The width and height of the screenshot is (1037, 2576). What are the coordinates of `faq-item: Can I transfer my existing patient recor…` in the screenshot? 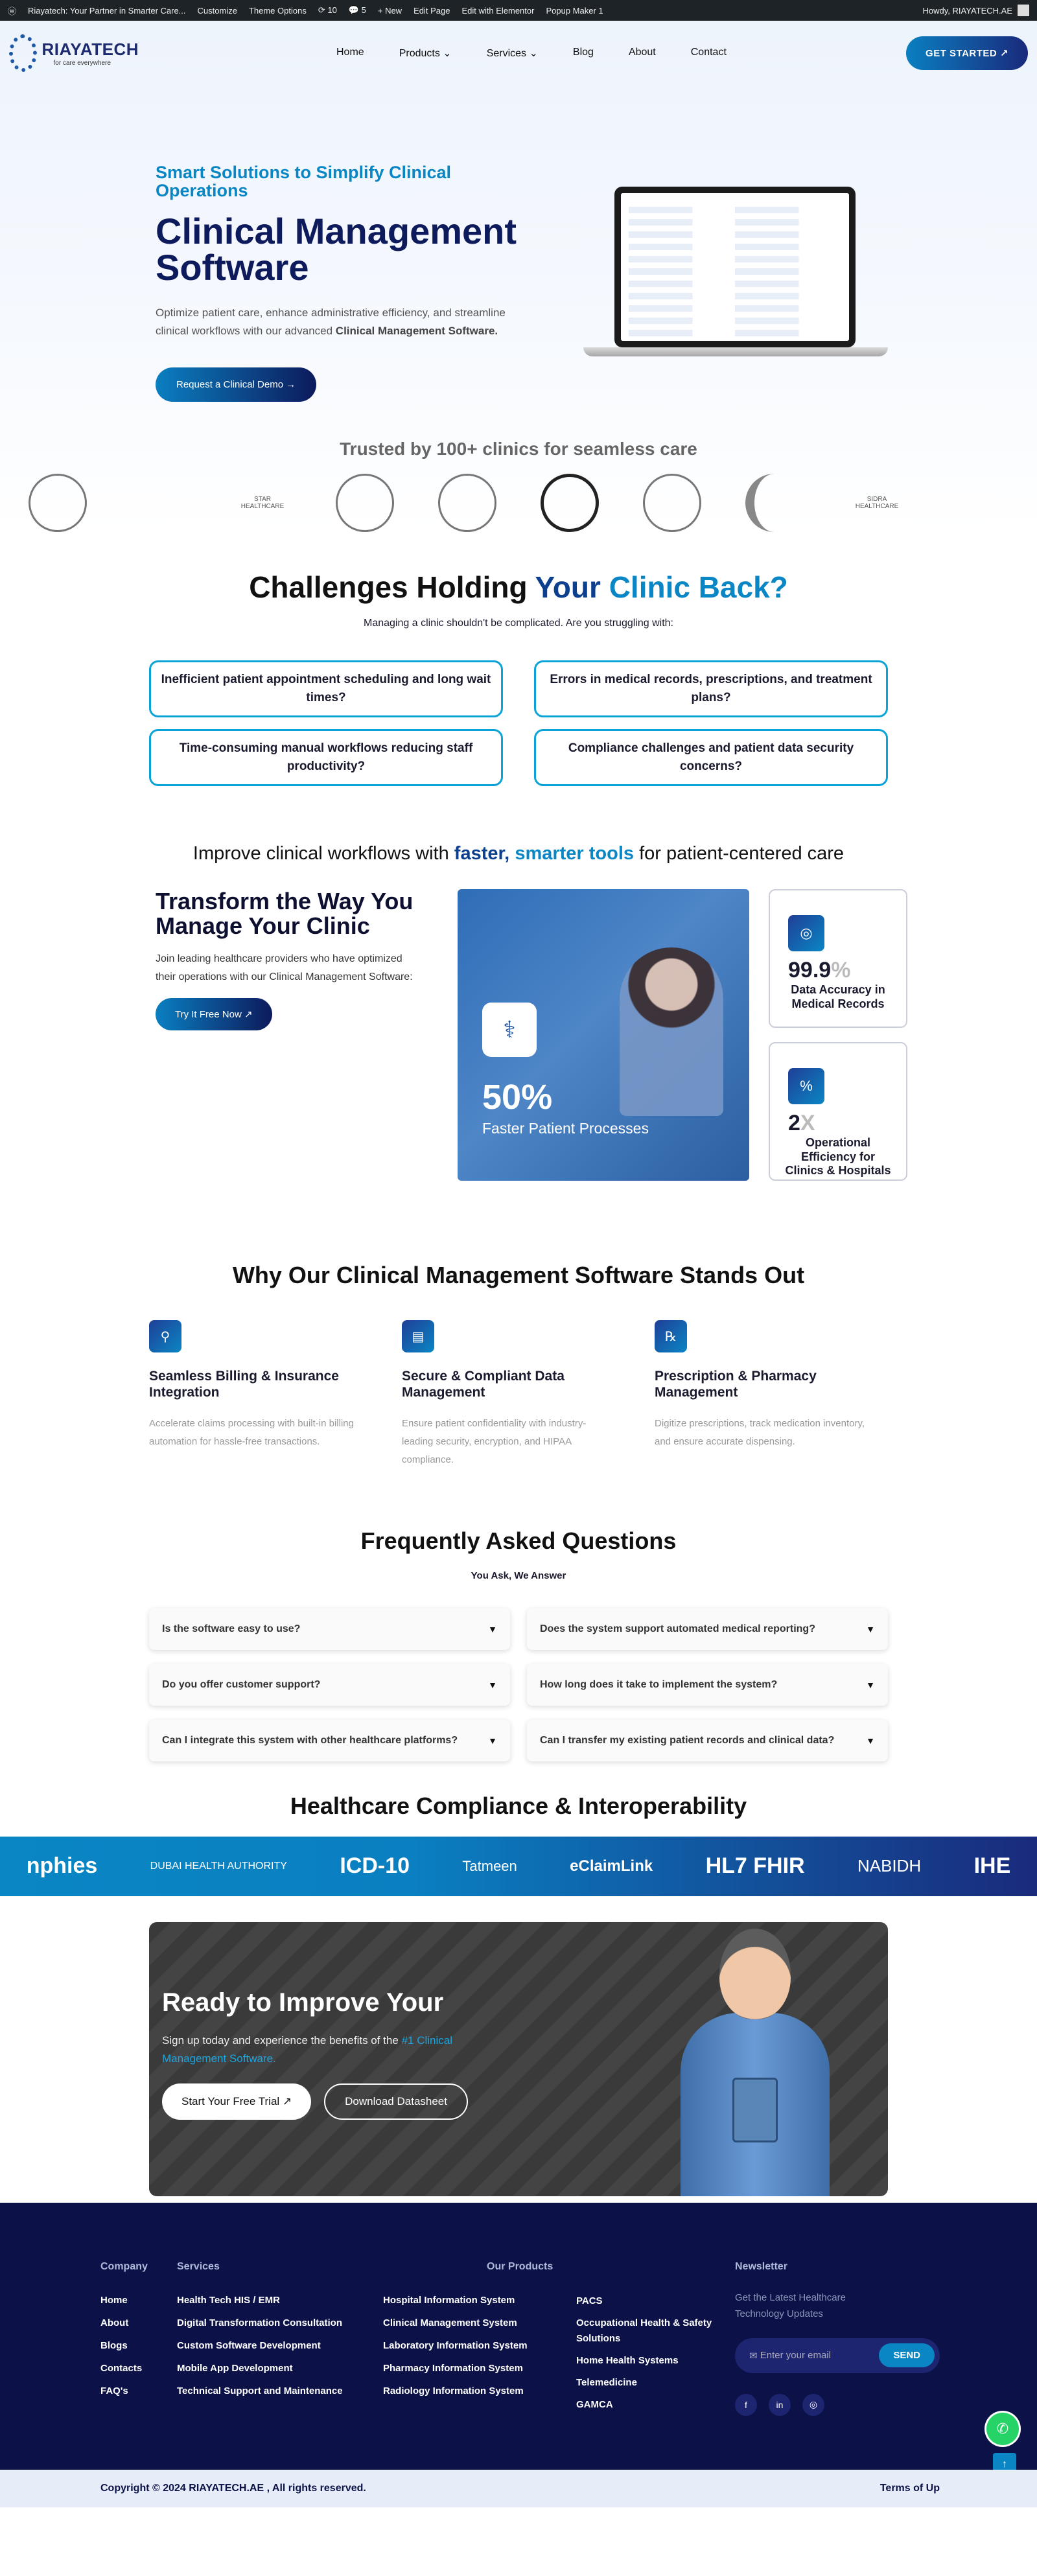 It's located at (707, 1740).